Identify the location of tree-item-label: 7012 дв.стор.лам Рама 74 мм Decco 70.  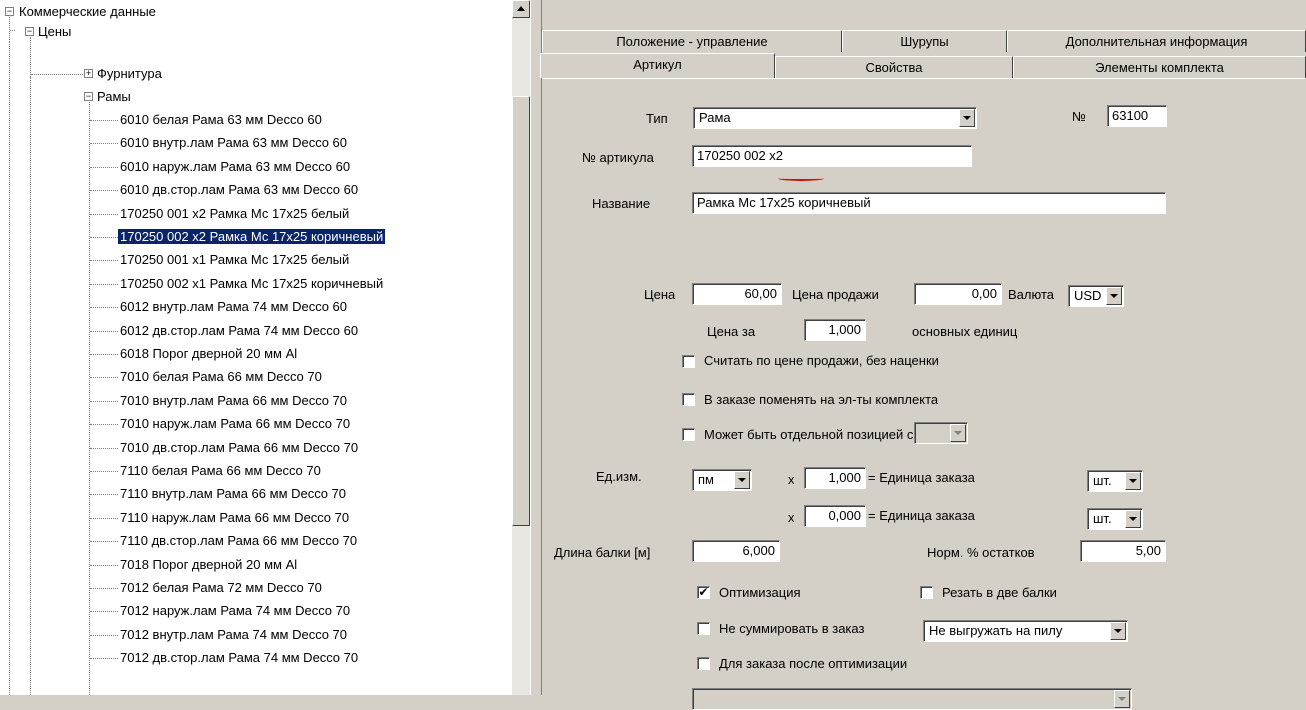
(239, 658).